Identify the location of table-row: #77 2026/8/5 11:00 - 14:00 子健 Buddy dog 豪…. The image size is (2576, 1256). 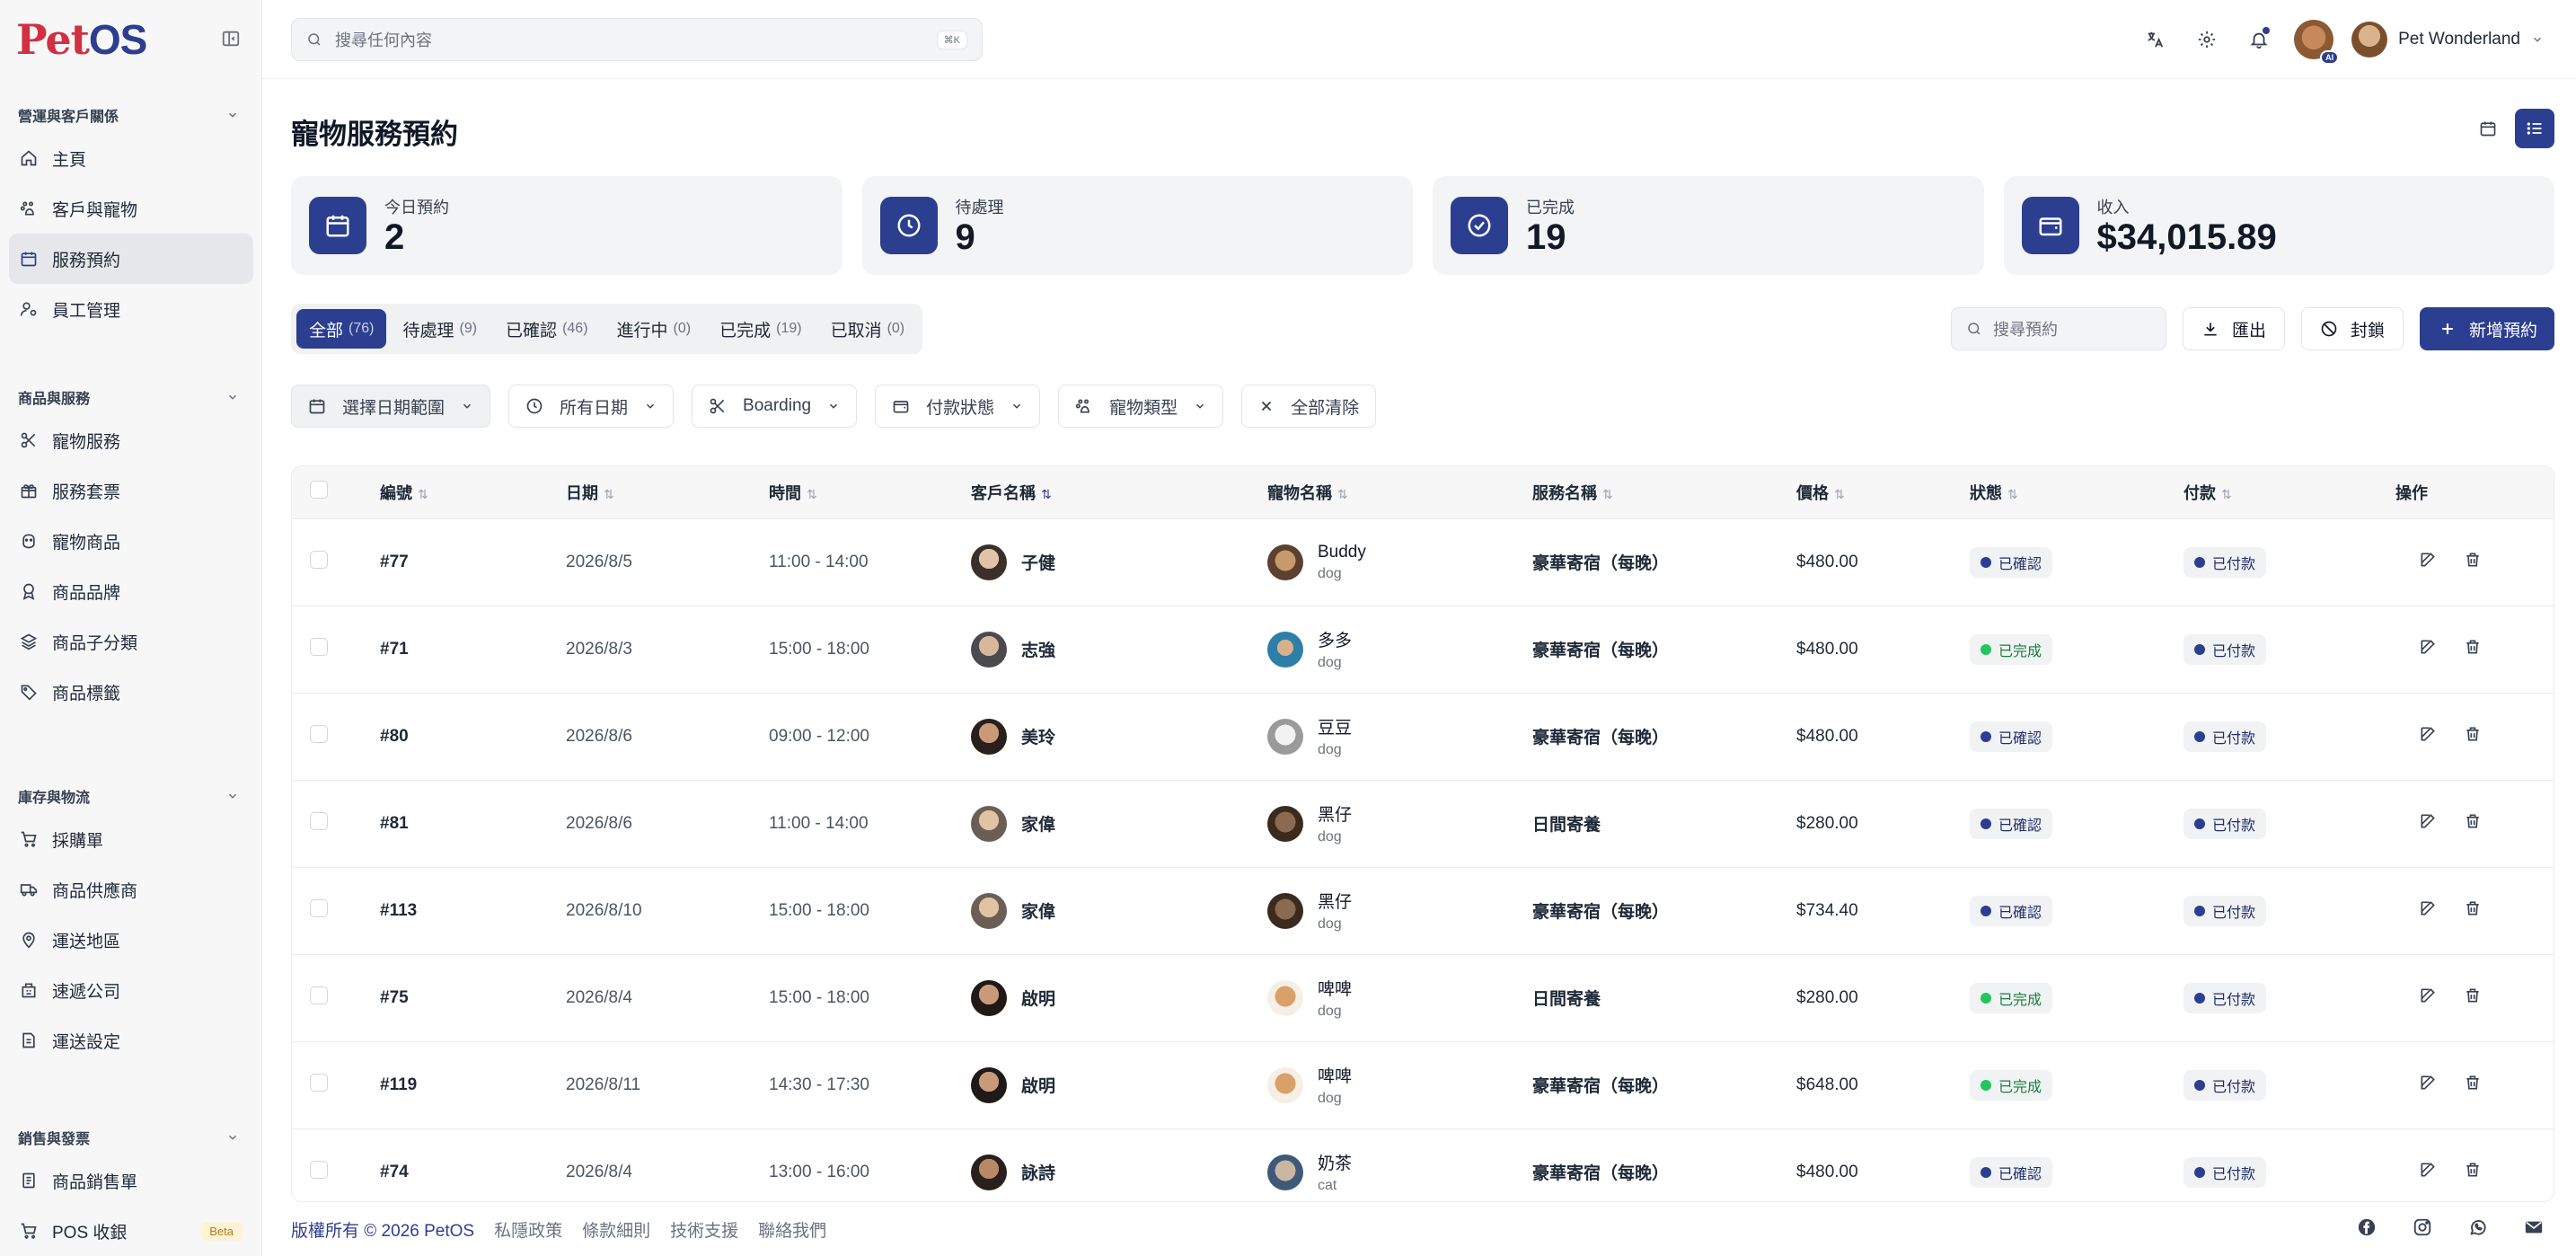
(1423, 562).